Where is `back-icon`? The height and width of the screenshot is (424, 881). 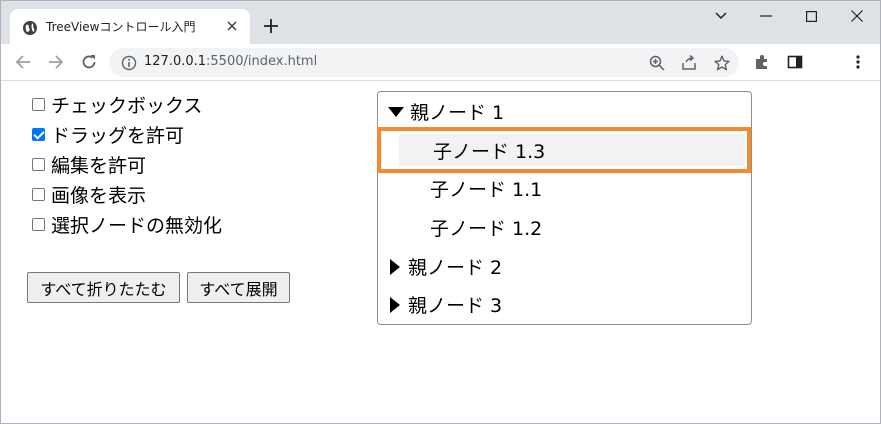 back-icon is located at coordinates (23, 62).